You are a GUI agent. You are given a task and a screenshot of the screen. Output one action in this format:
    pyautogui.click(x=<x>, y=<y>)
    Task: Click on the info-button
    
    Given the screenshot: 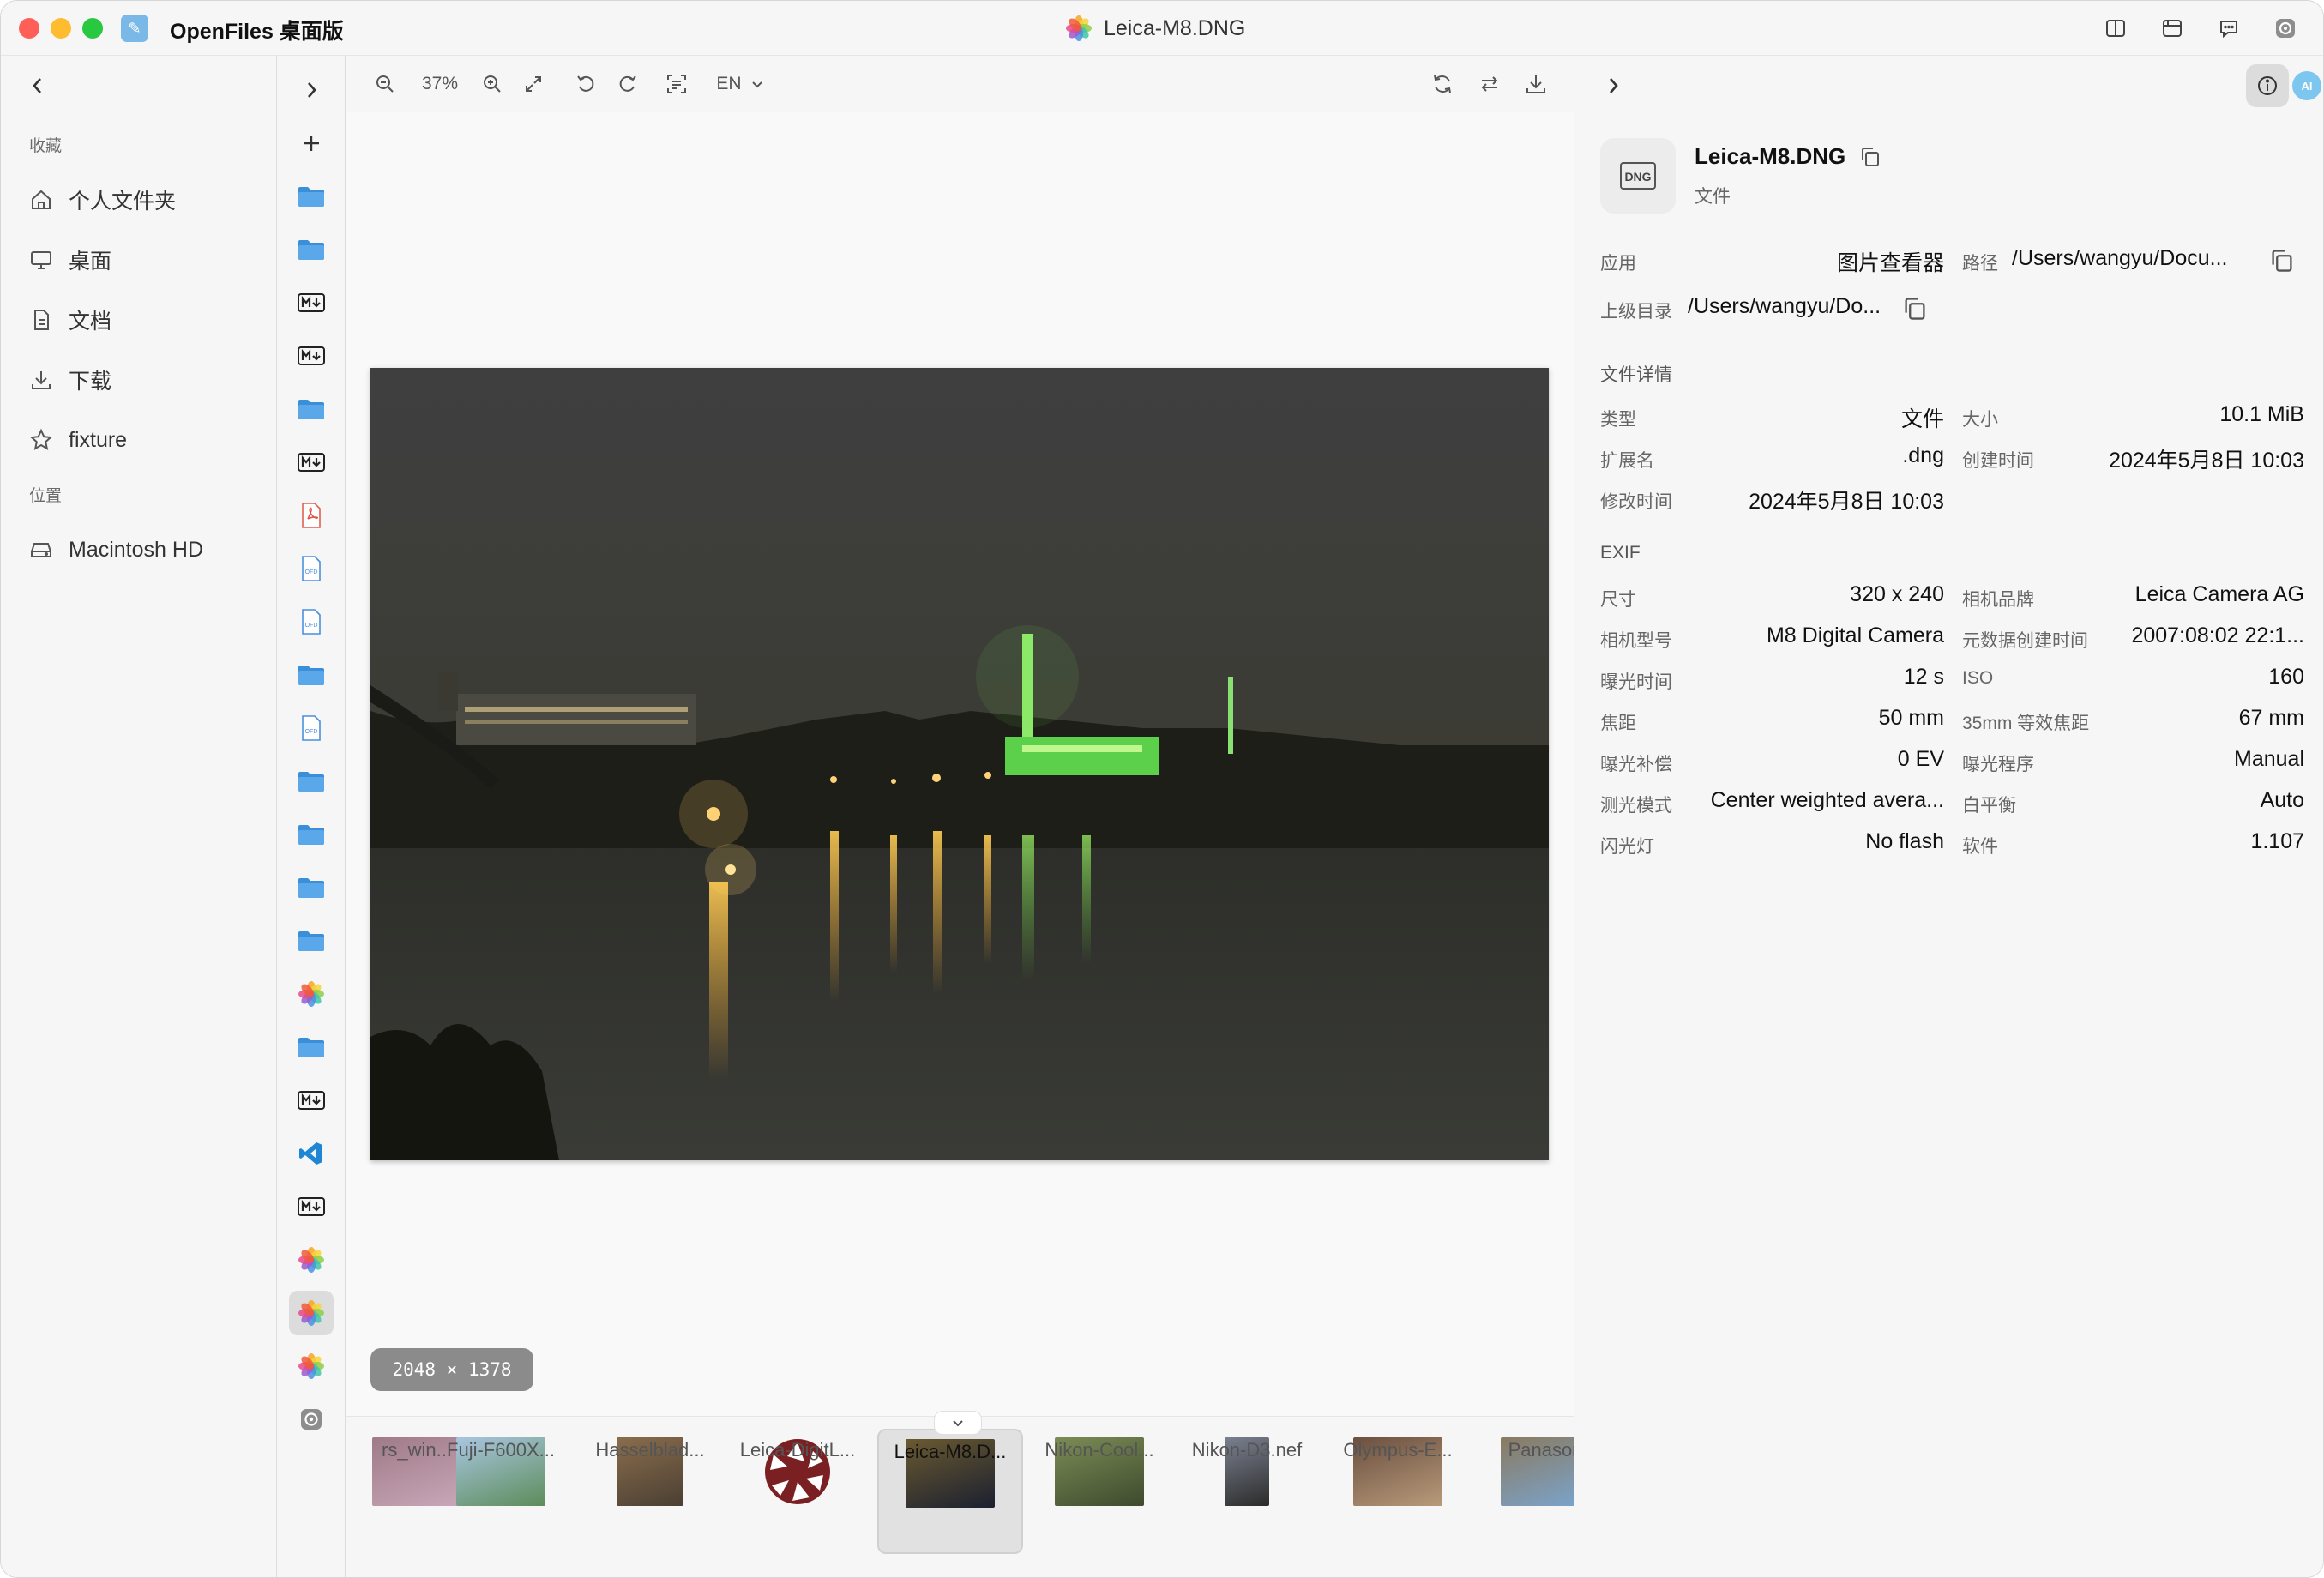 What is the action you would take?
    pyautogui.click(x=2267, y=86)
    